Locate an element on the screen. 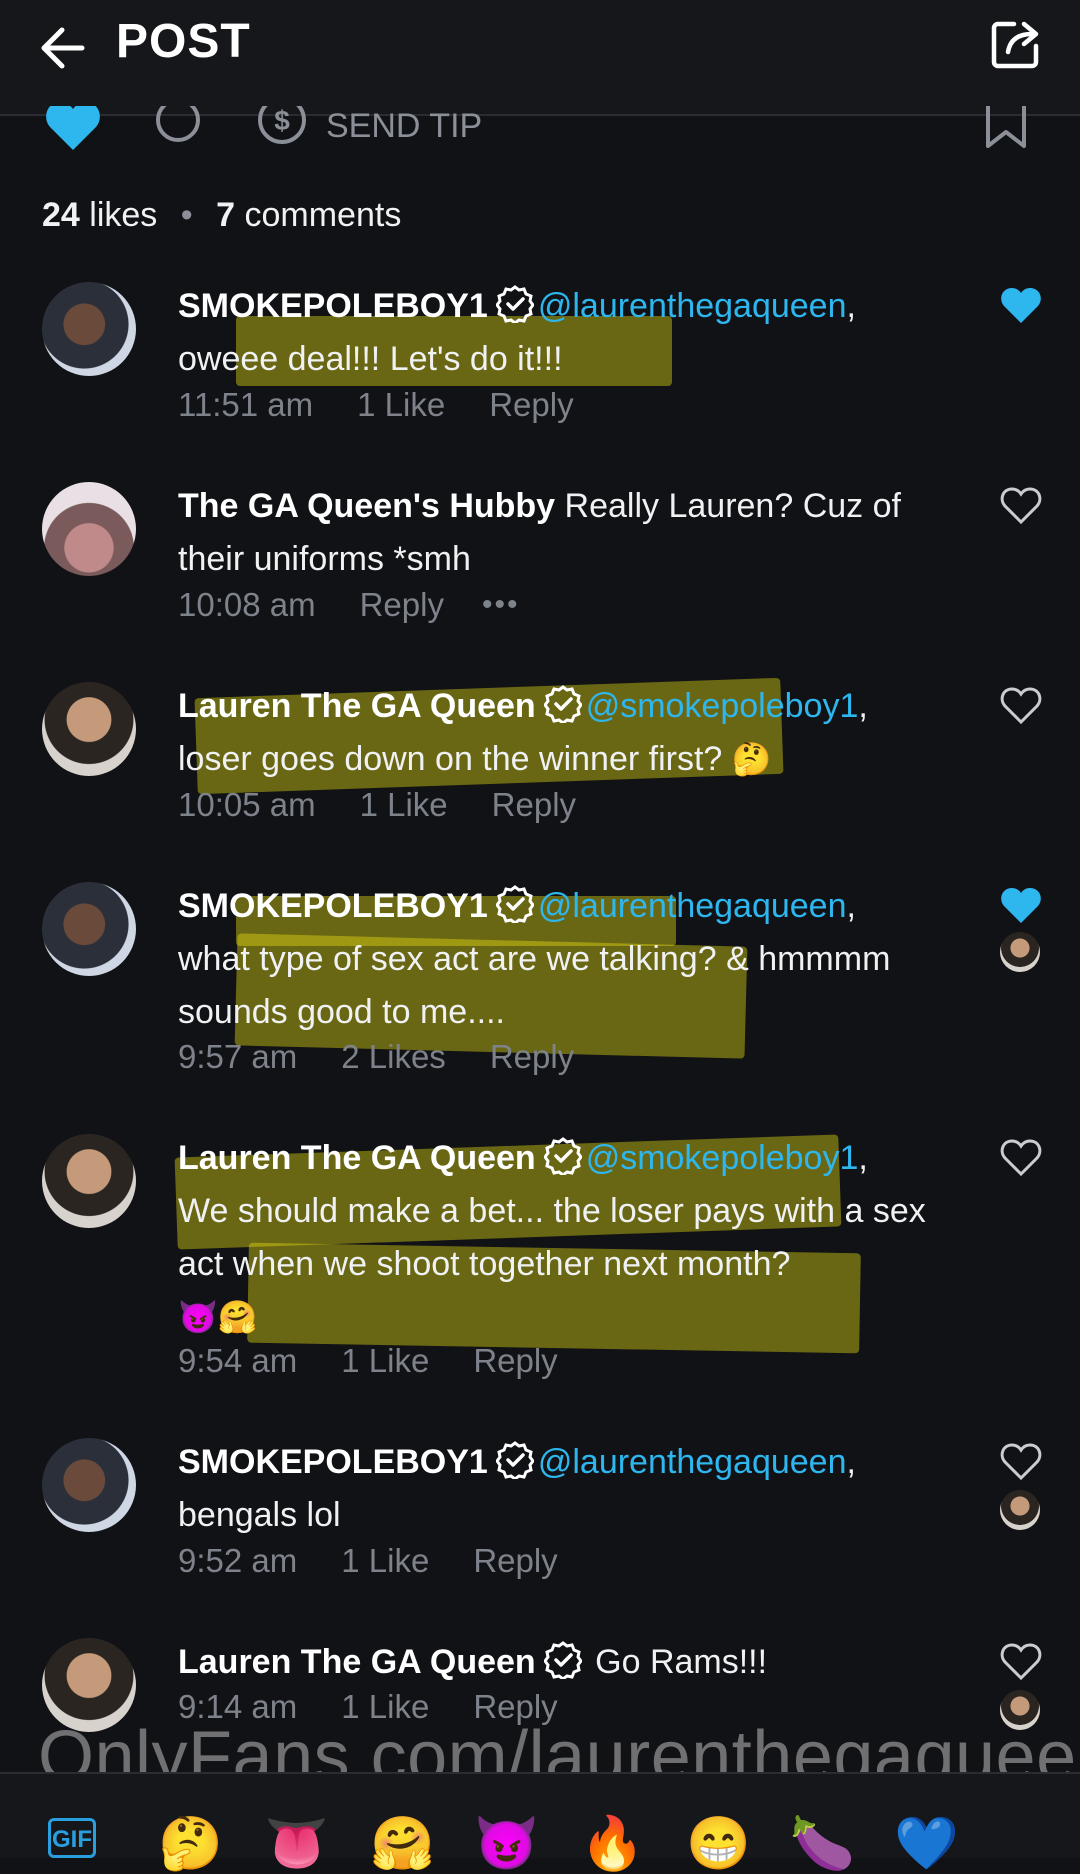  emoji-button-grin: 😁 is located at coordinates (718, 1844).